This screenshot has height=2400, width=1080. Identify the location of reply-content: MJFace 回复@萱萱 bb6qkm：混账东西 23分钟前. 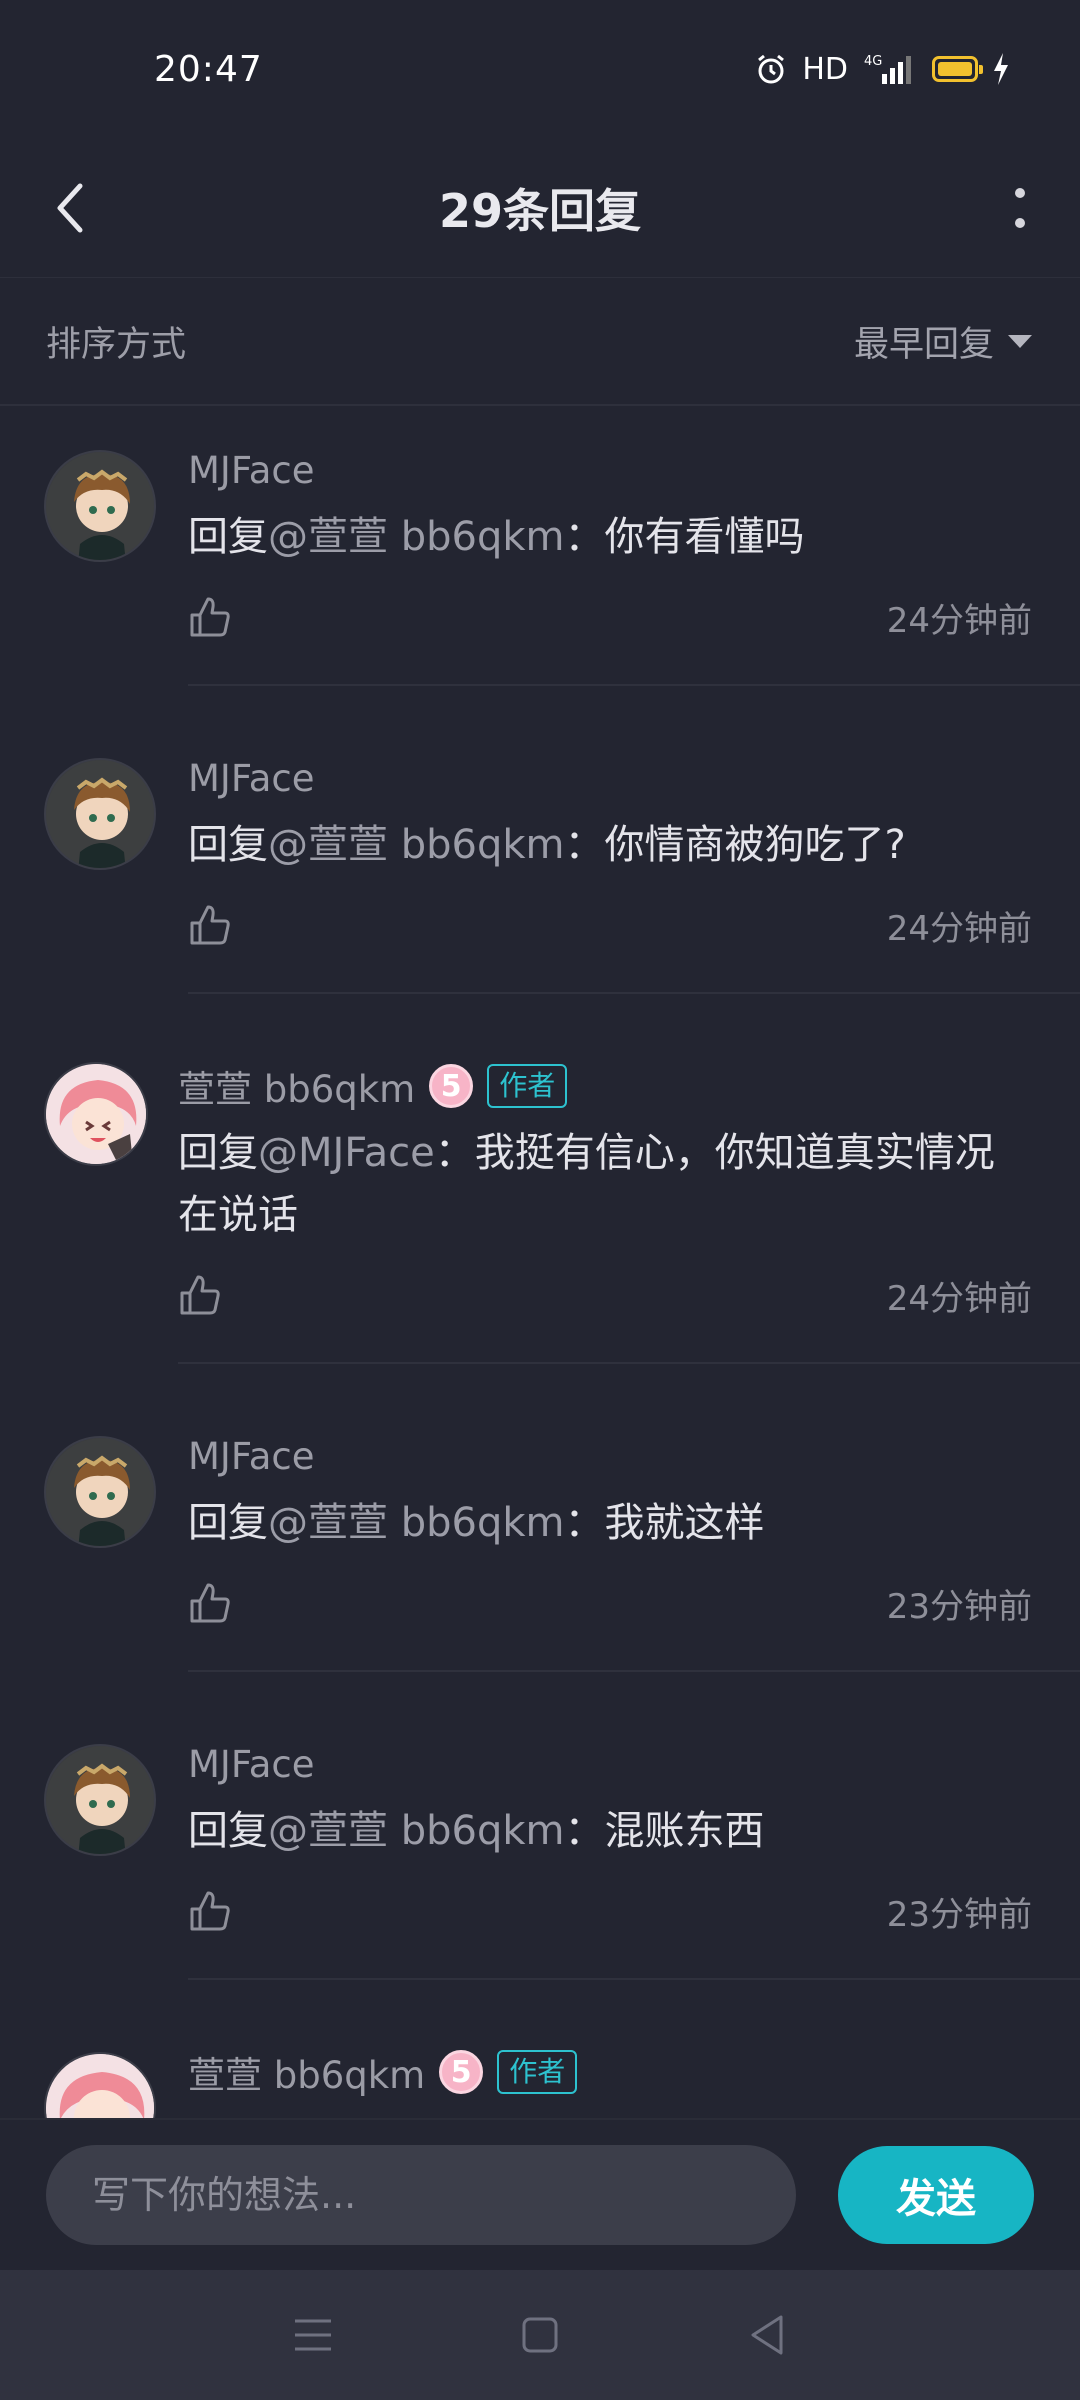
(610, 1837).